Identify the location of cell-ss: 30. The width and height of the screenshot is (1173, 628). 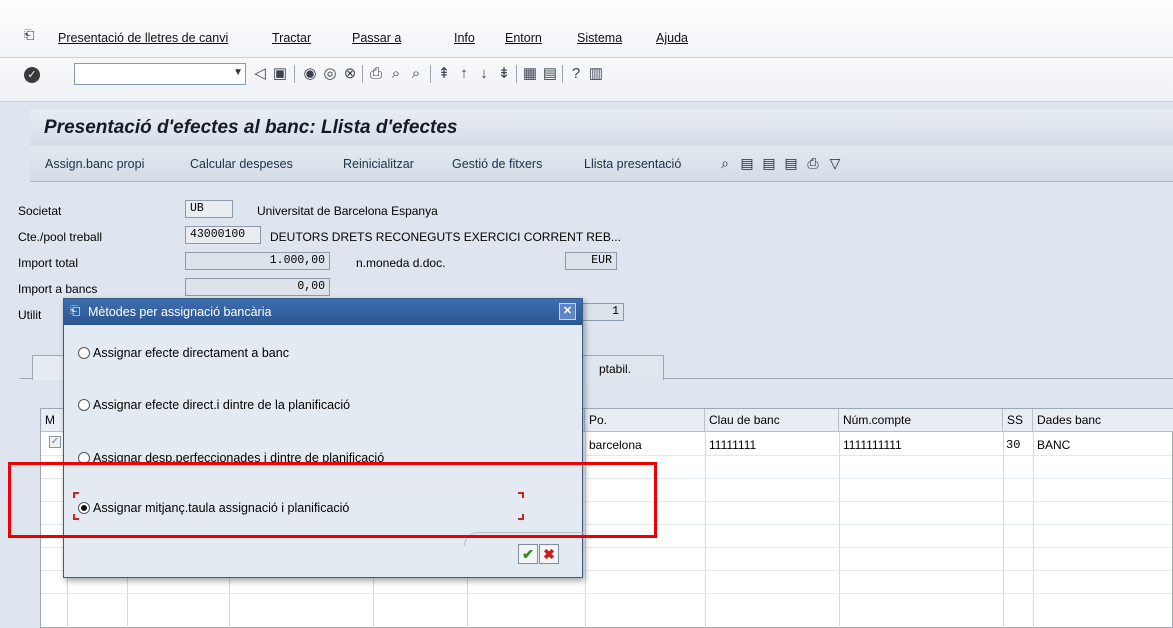
(1013, 445).